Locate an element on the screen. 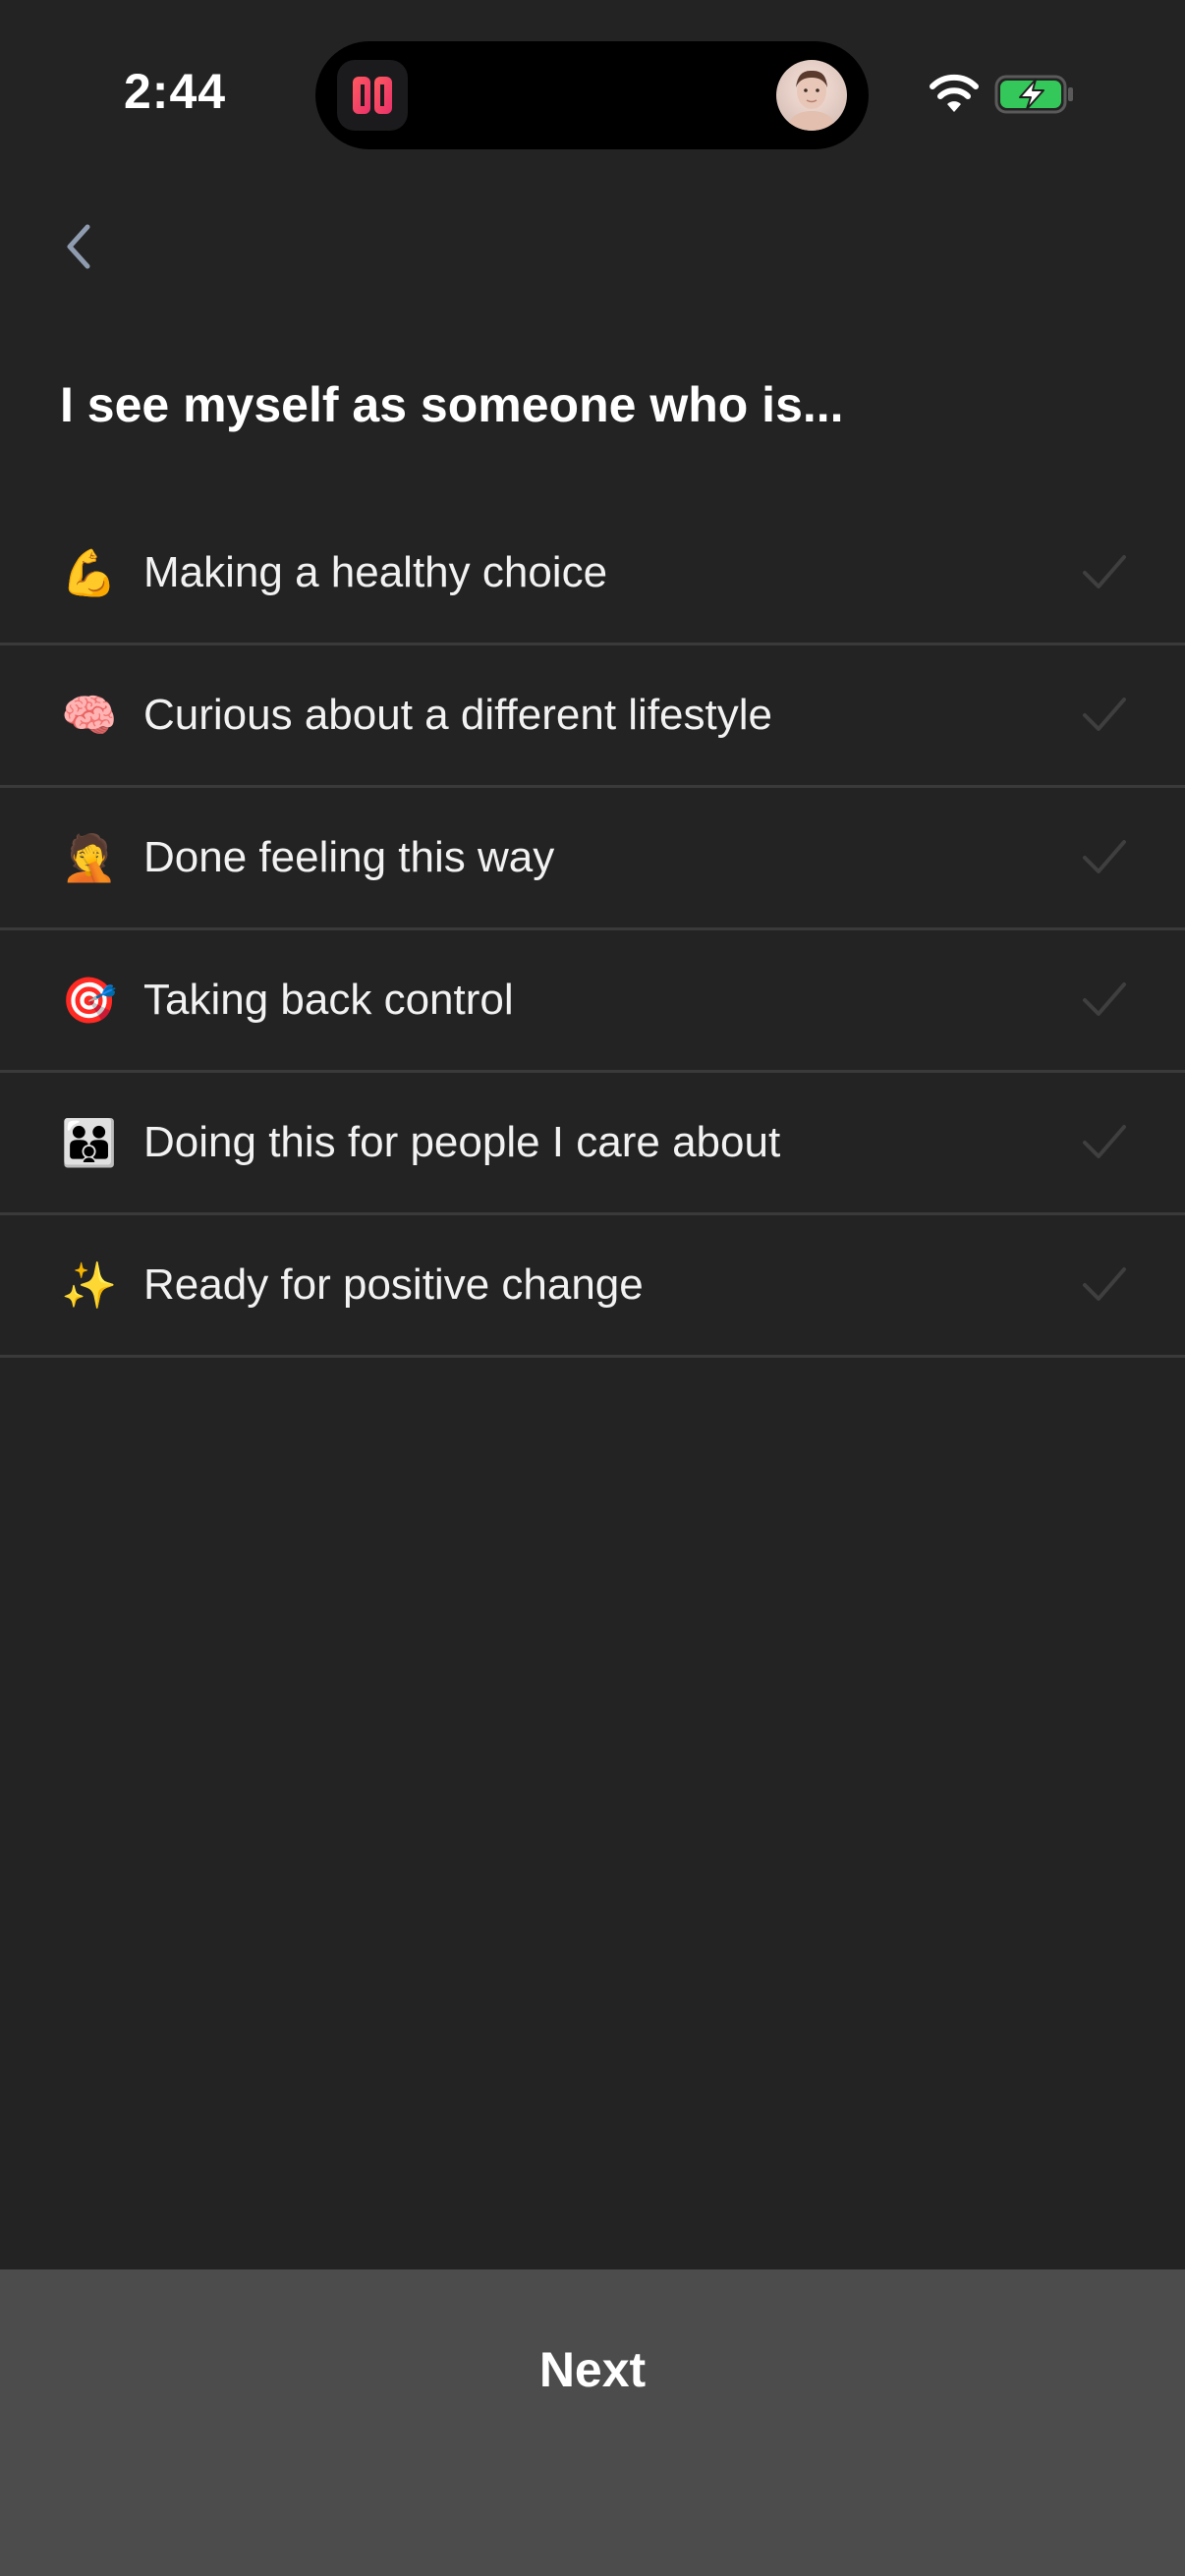 The image size is (1185, 2576). chevron-left-icon is located at coordinates (78, 246).